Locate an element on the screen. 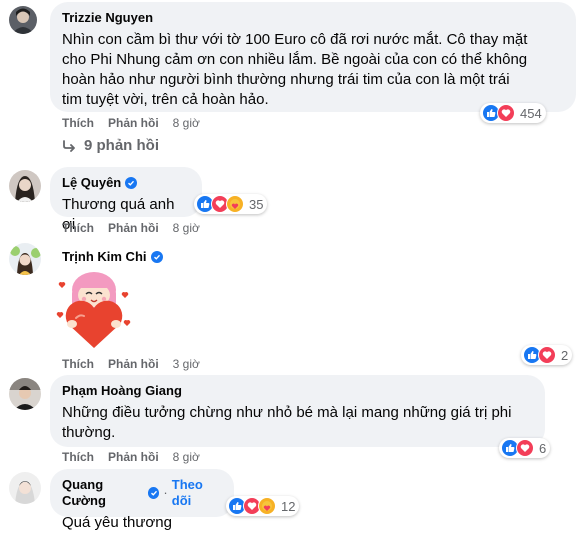 Image resolution: width=588 pixels, height=533 pixels. heart-sticker-image is located at coordinates (93, 310).